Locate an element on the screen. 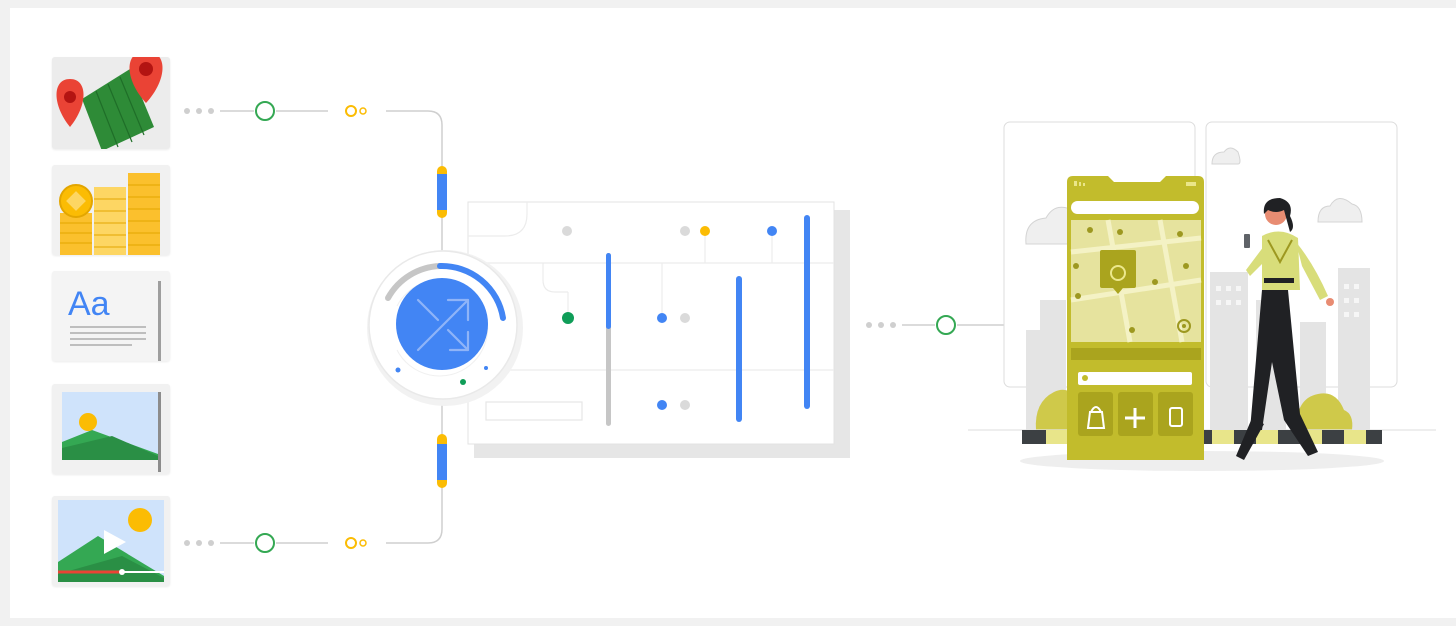  restaurant-icon is located at coordinates (1118, 269).